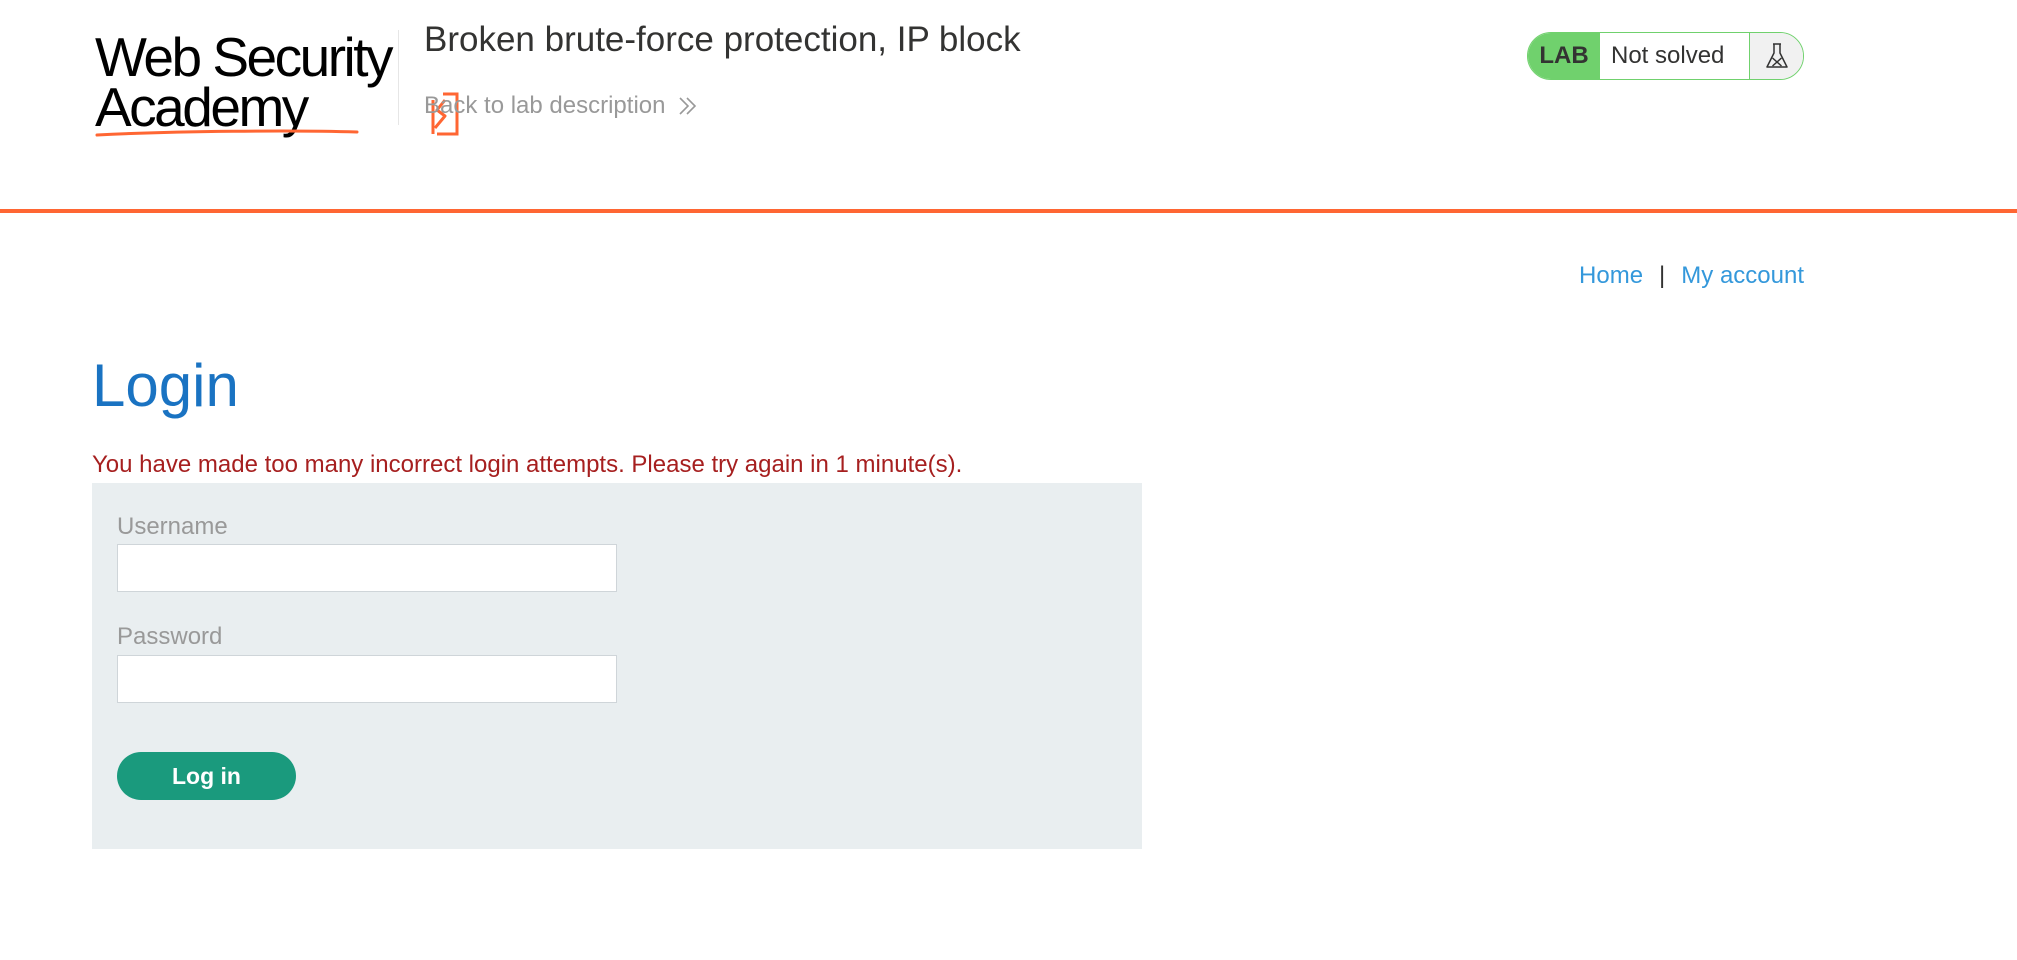 The height and width of the screenshot is (960, 2017). Describe the element at coordinates (1611, 276) in the screenshot. I see `nav-home-link: Home` at that location.